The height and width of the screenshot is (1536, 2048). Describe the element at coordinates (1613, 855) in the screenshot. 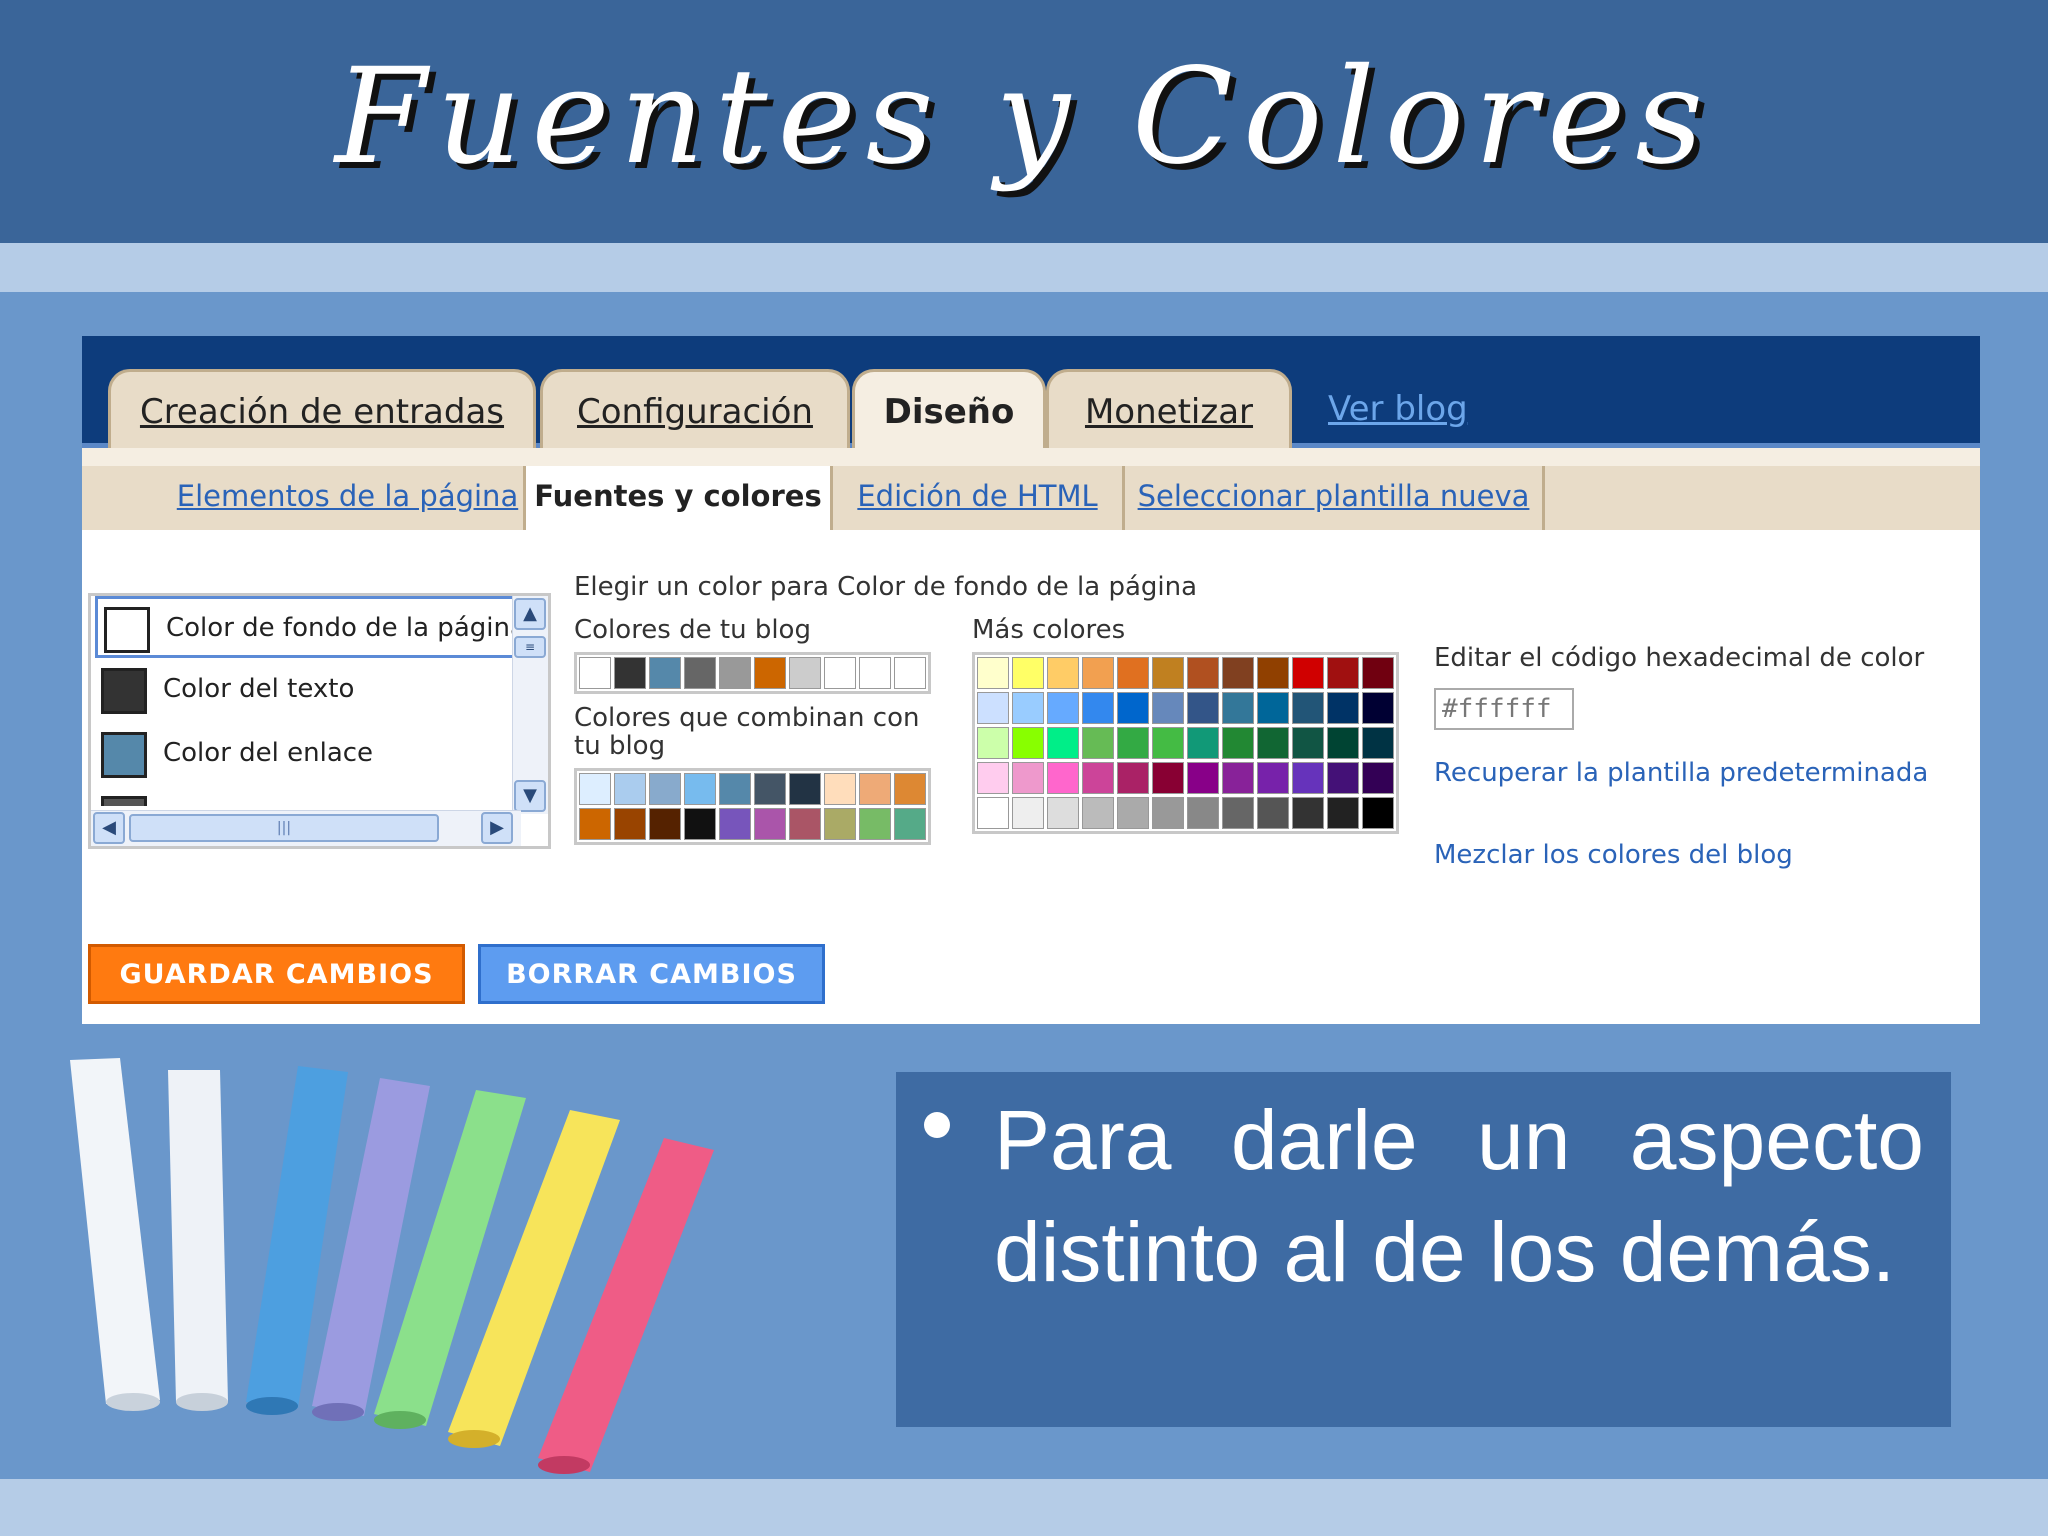

I see `mix-blog-colors-link: Mezclar los colores del blog` at that location.